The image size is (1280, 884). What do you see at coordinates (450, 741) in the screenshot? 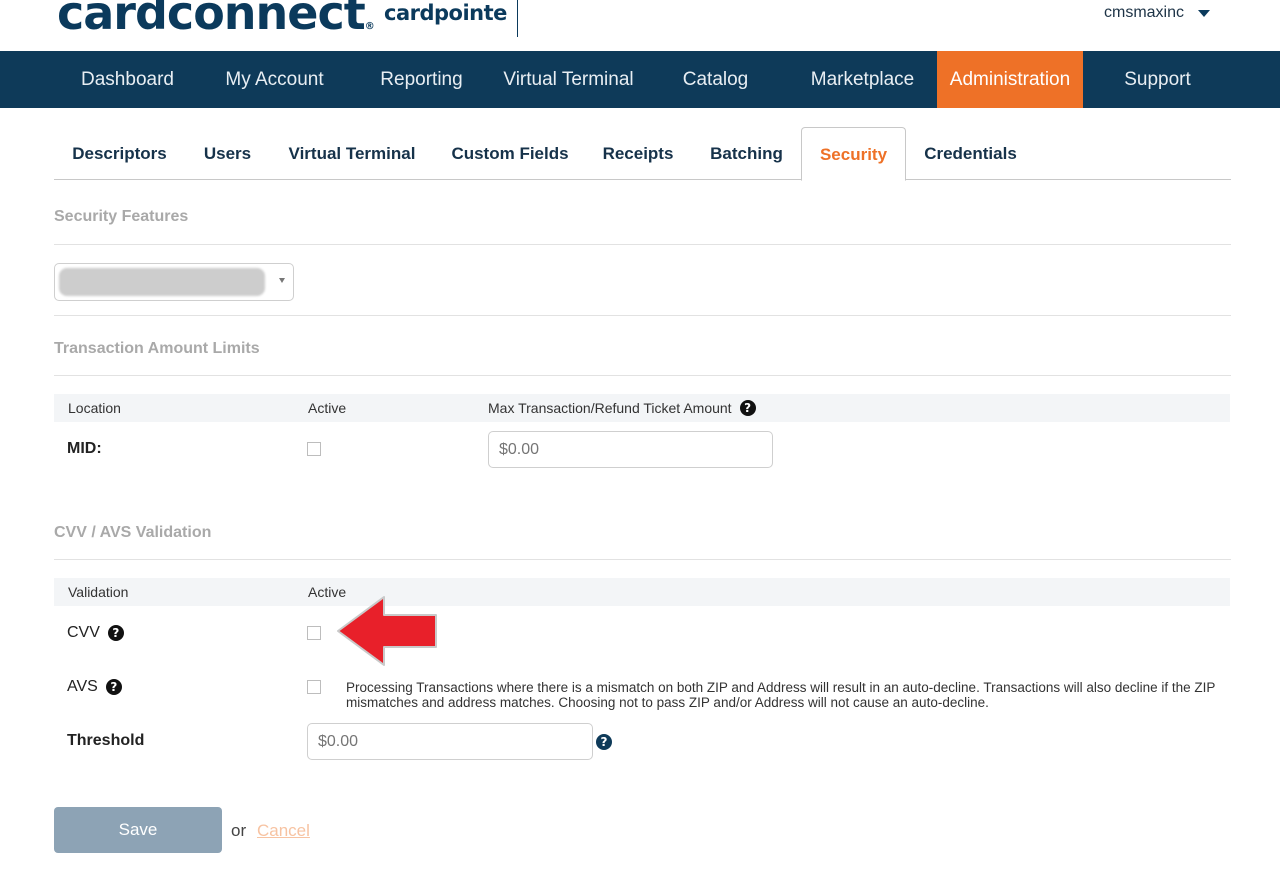
I see `threshold-input` at bounding box center [450, 741].